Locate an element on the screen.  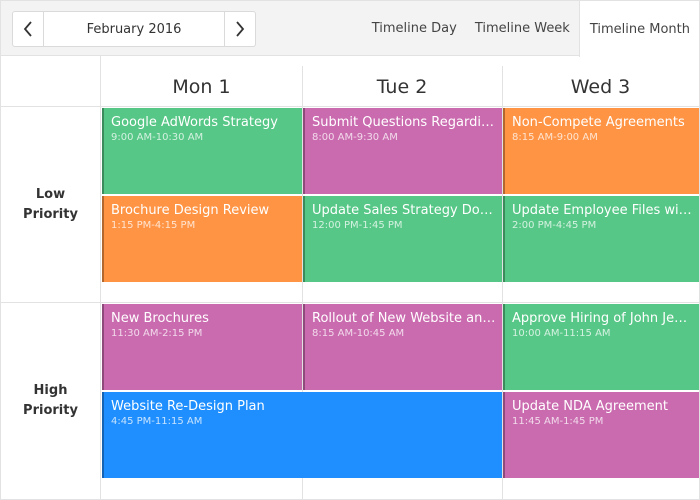
event-card: Website Re-Design Plan 4:45 PM-11:15 AM is located at coordinates (302, 435).